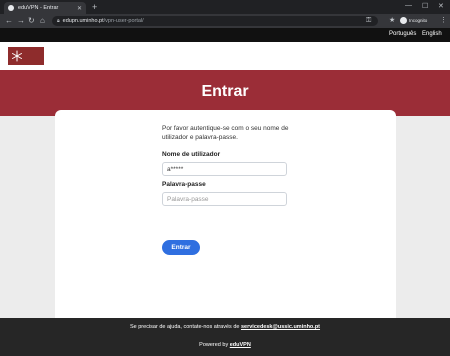 The height and width of the screenshot is (356, 450). Describe the element at coordinates (184, 184) in the screenshot. I see `password-label: Palavra-passe` at that location.